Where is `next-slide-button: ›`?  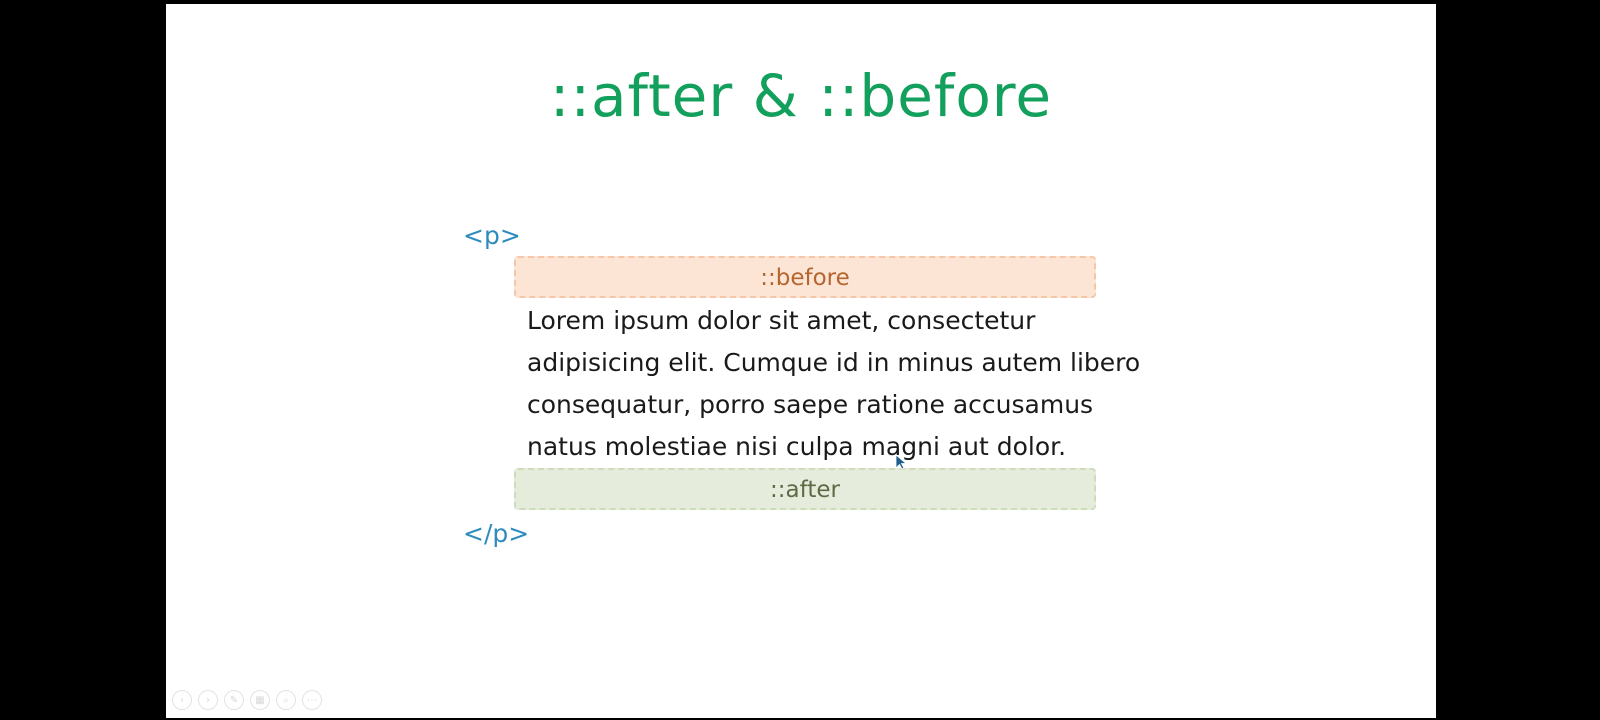
next-slide-button: › is located at coordinates (208, 700).